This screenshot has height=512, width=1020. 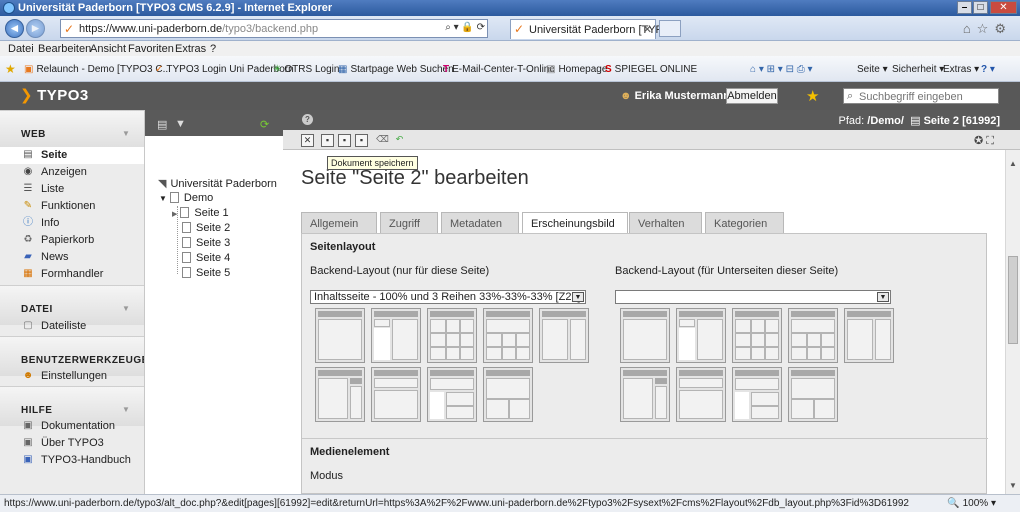 I want to click on search-box: ⌕, so click(x=921, y=96).